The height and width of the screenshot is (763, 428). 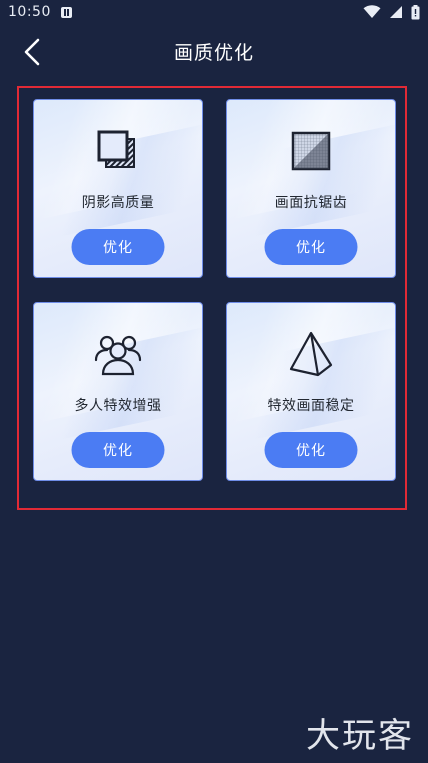 What do you see at coordinates (118, 391) in the screenshot?
I see `card-multi-effect: 多人特效增强 优化` at bounding box center [118, 391].